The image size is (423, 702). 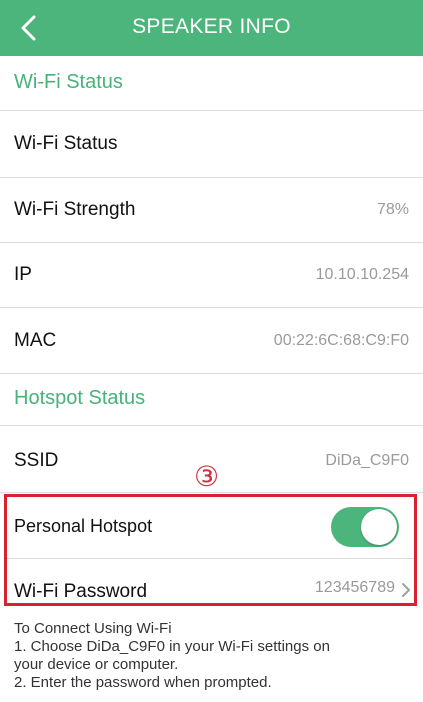 I want to click on row-label: MAC, so click(x=35, y=340).